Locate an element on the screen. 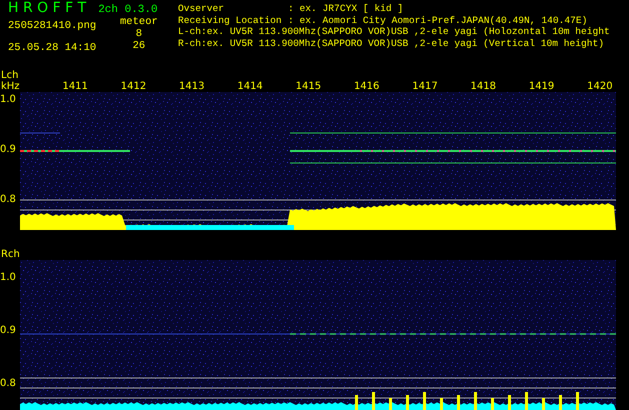 The height and width of the screenshot is (410, 629). meteor-count: 8 is located at coordinates (139, 34).